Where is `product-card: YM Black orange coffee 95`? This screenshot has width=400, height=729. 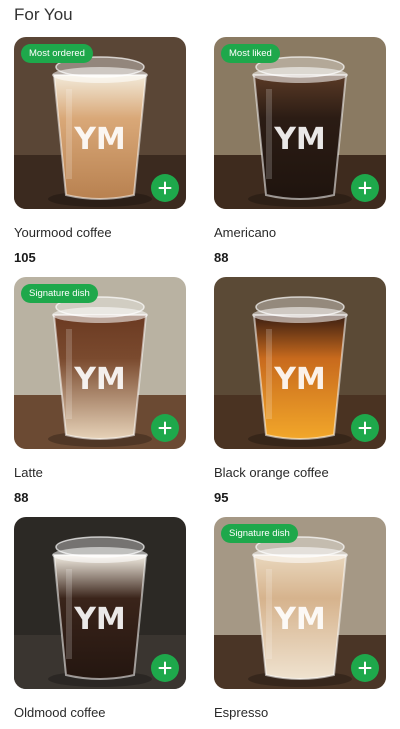
product-card: YM Black orange coffee 95 is located at coordinates (300, 397).